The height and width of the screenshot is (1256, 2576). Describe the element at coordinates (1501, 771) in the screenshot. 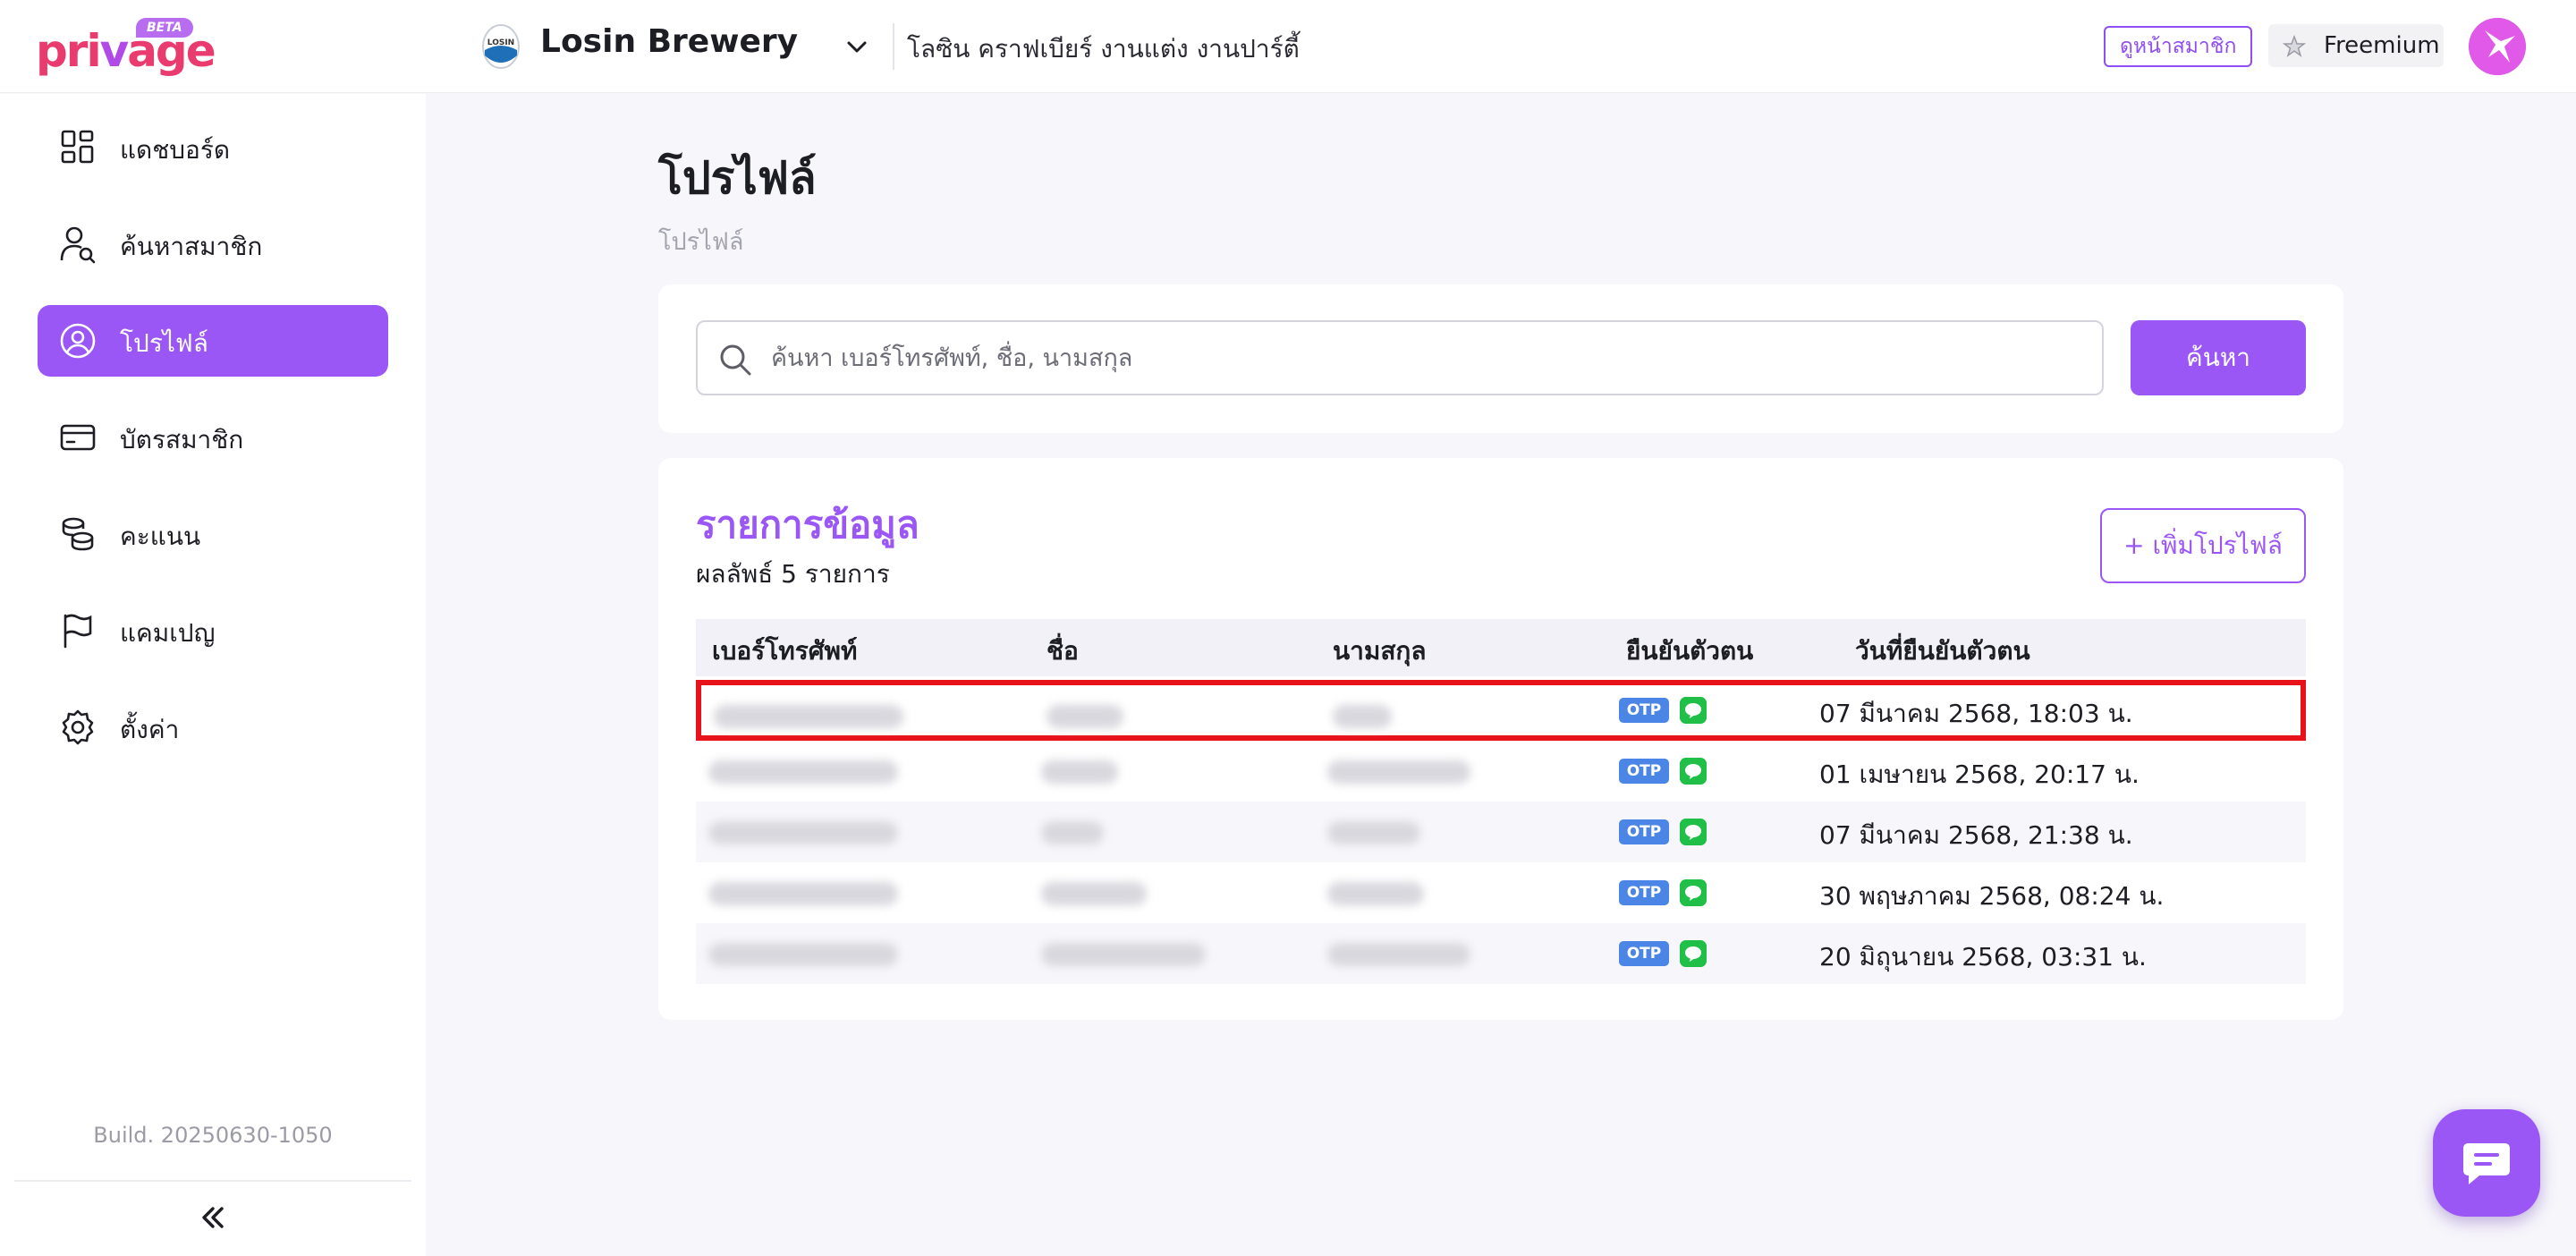

I see `table-row: OTP 01 เมษายน 2568, 20:17 น.` at that location.